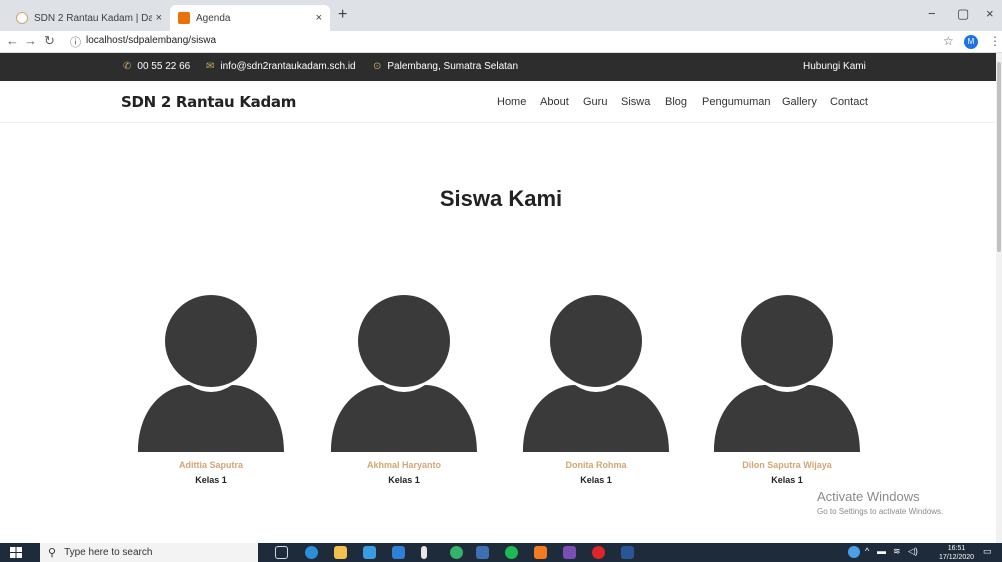 This screenshot has height=562, width=1002. I want to click on nav-item-siswa: Siswa, so click(635, 102).